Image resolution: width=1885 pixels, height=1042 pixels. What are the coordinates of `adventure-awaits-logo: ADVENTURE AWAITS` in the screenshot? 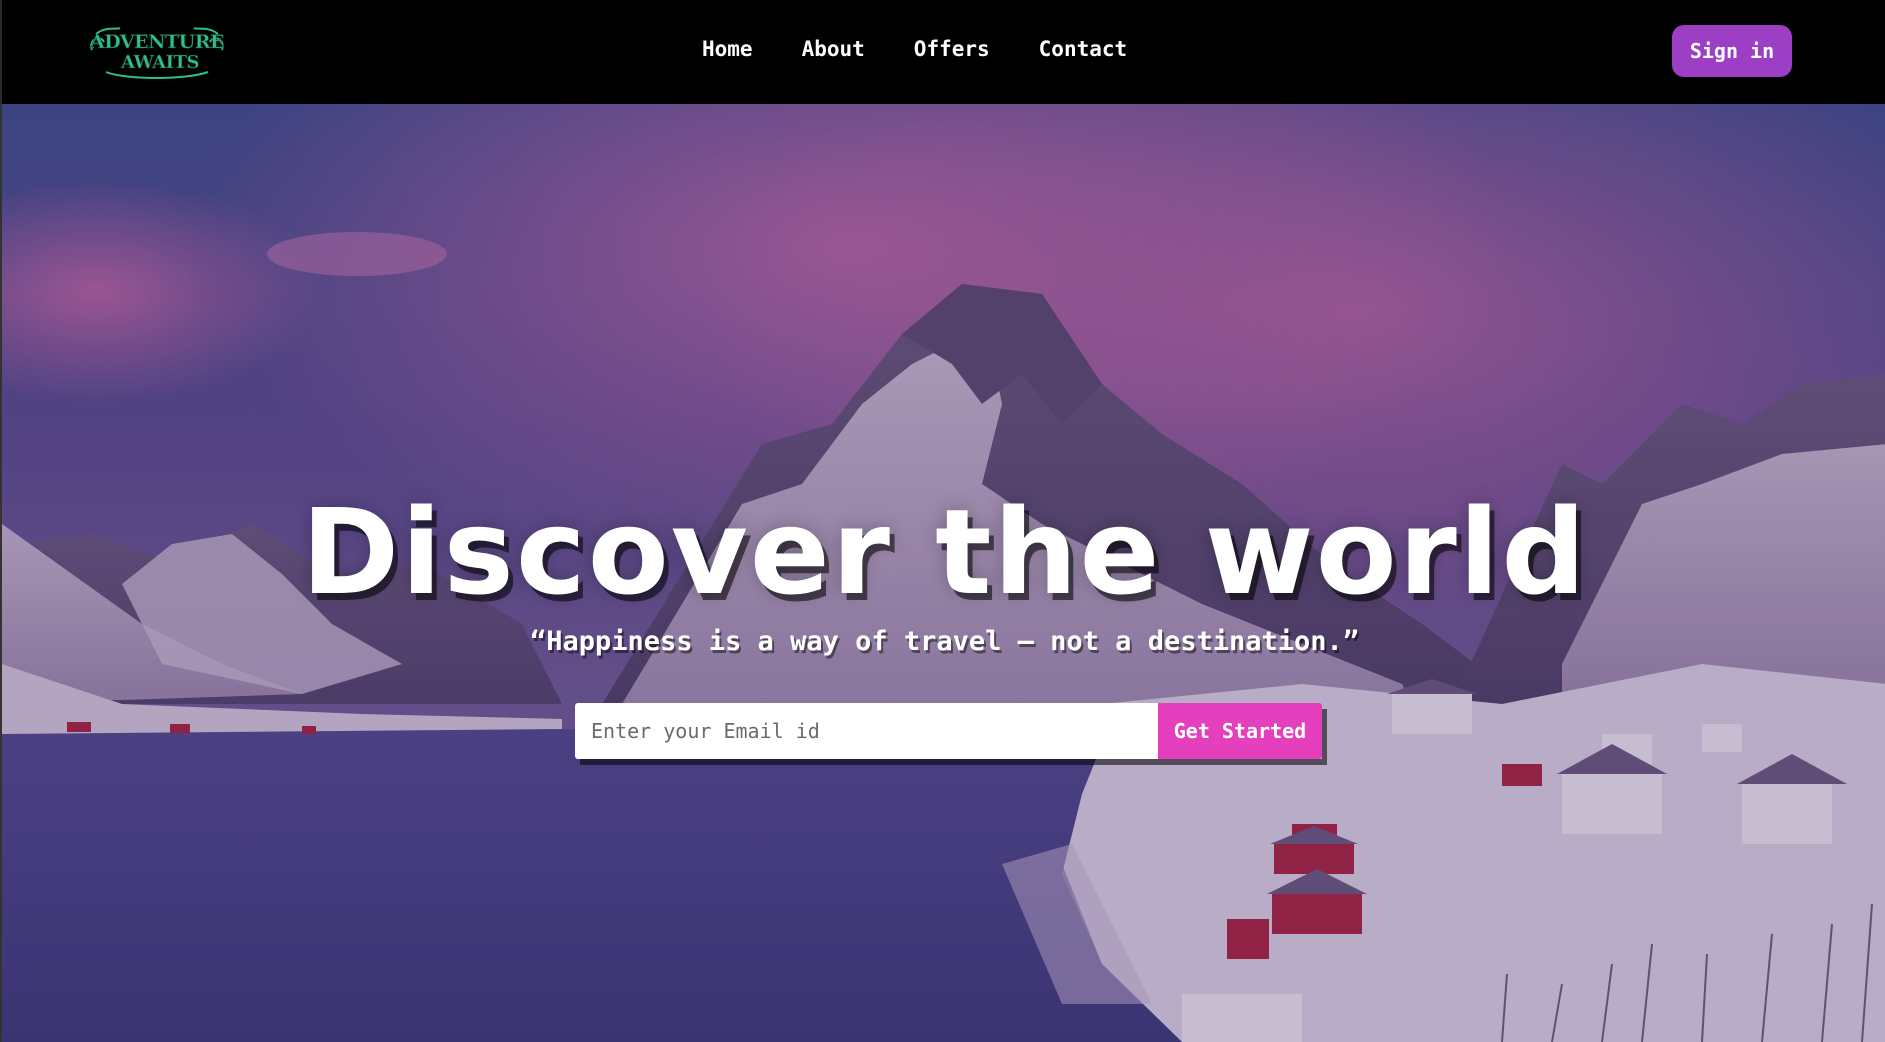 It's located at (157, 51).